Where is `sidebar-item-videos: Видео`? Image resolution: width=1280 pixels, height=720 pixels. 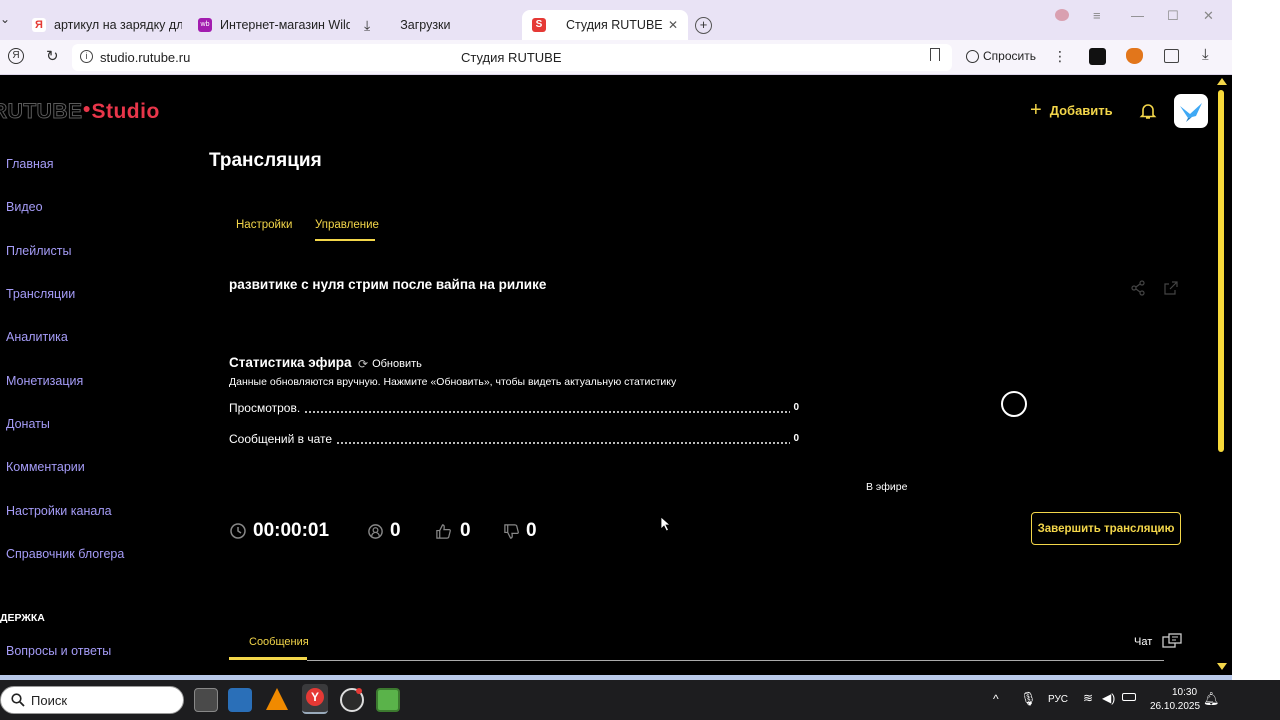
sidebar-item-videos: Видео is located at coordinates (24, 207).